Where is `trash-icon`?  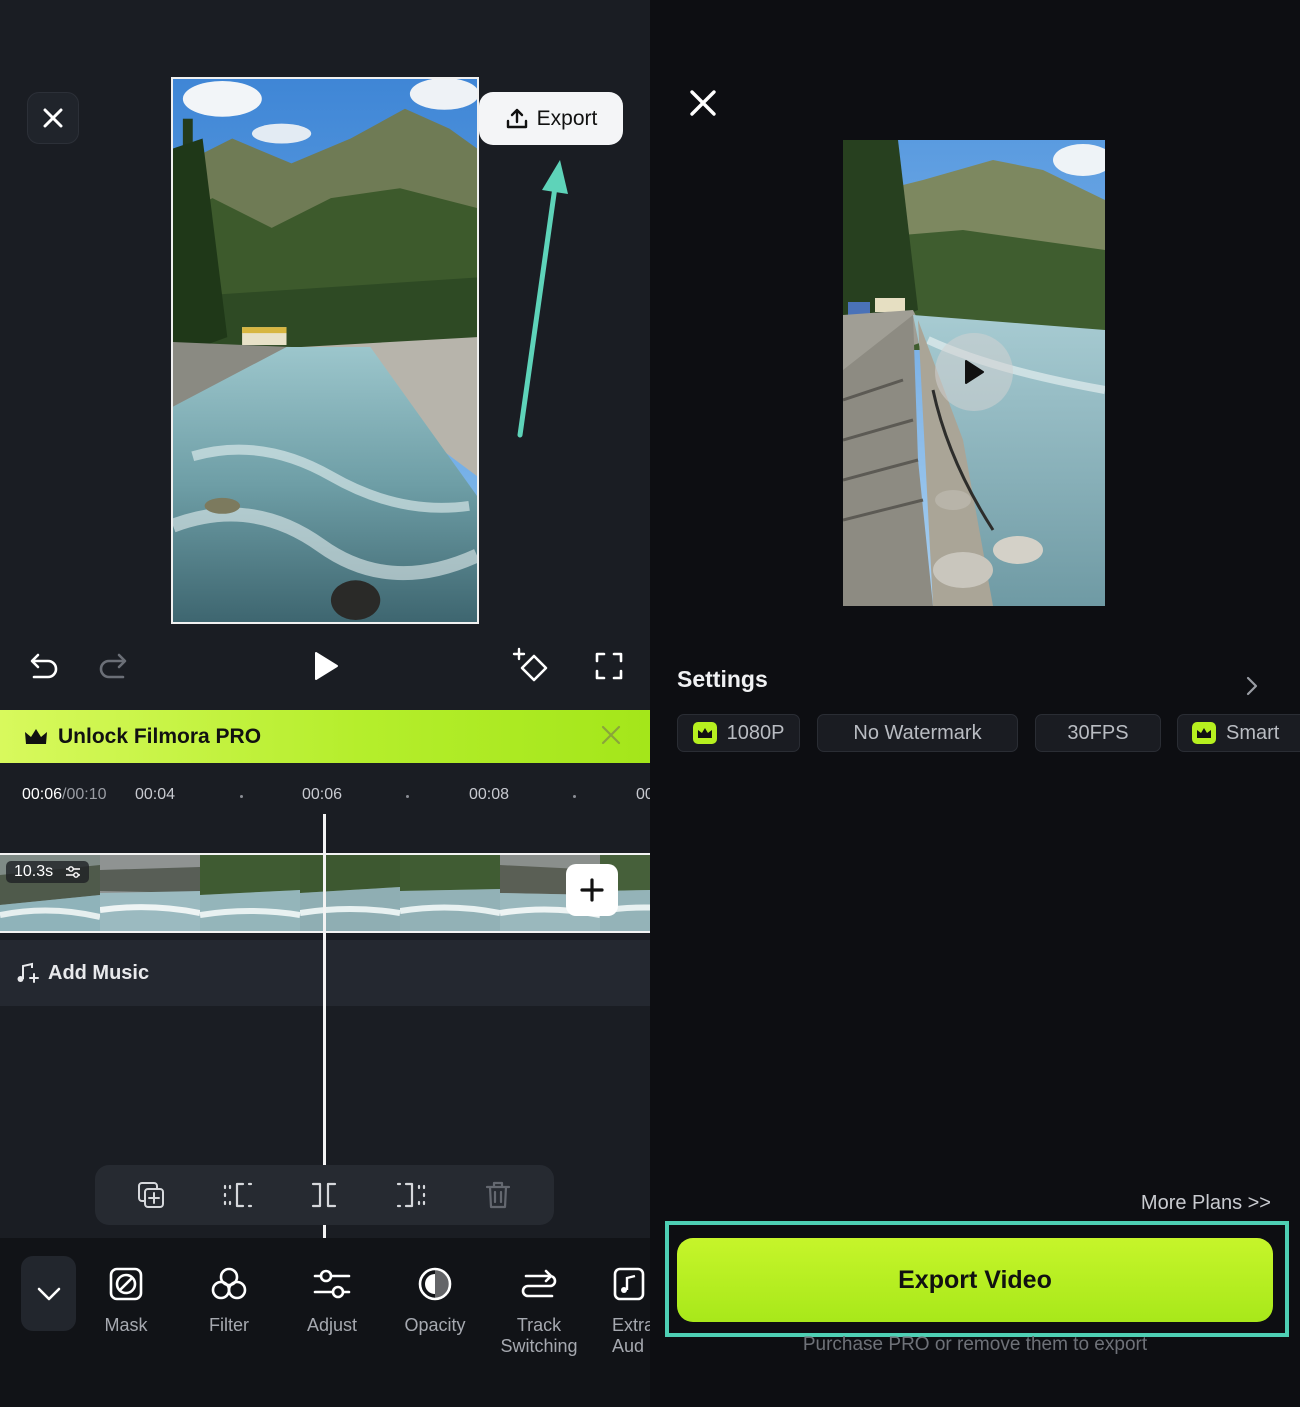 trash-icon is located at coordinates (498, 1195).